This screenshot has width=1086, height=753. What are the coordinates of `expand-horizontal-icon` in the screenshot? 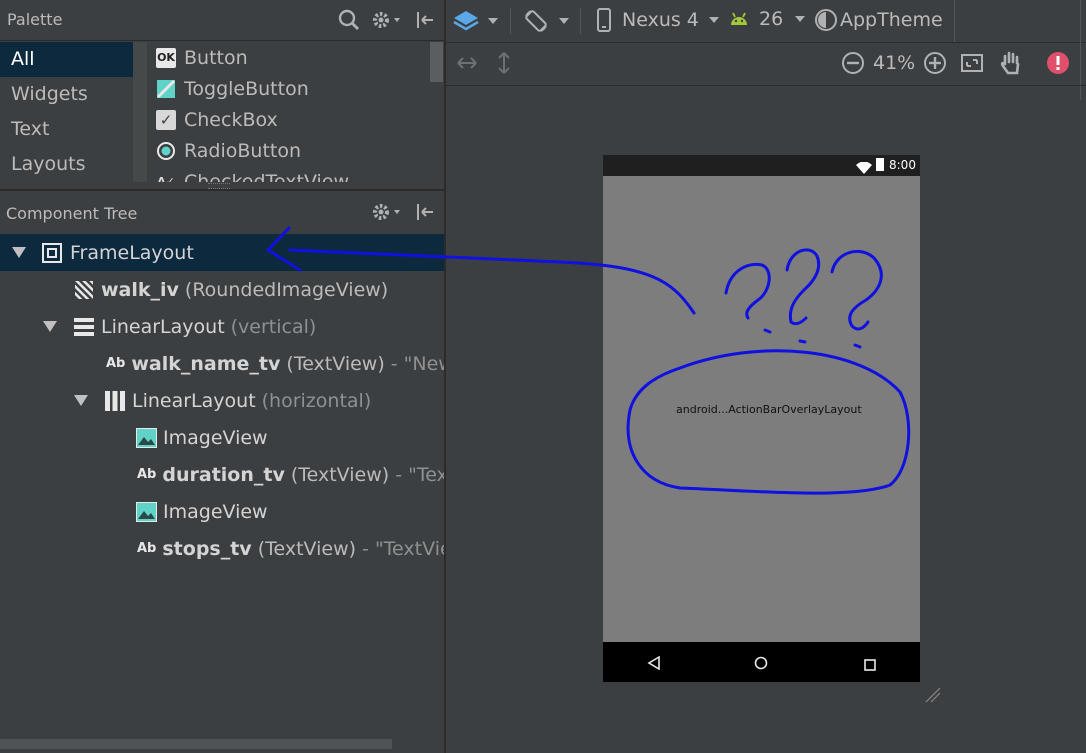 It's located at (467, 65).